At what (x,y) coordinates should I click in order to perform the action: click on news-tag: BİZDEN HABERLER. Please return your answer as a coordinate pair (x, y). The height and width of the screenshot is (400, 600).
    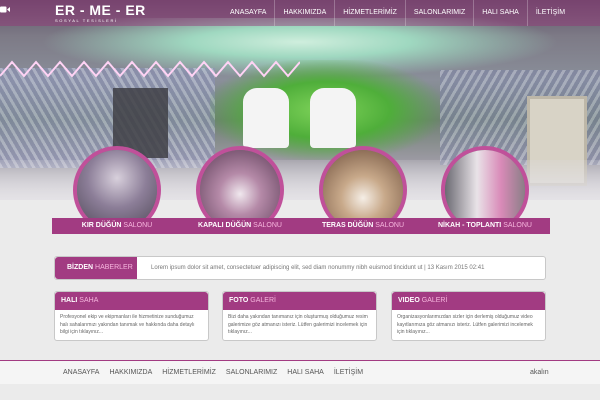
    Looking at the image, I should click on (96, 268).